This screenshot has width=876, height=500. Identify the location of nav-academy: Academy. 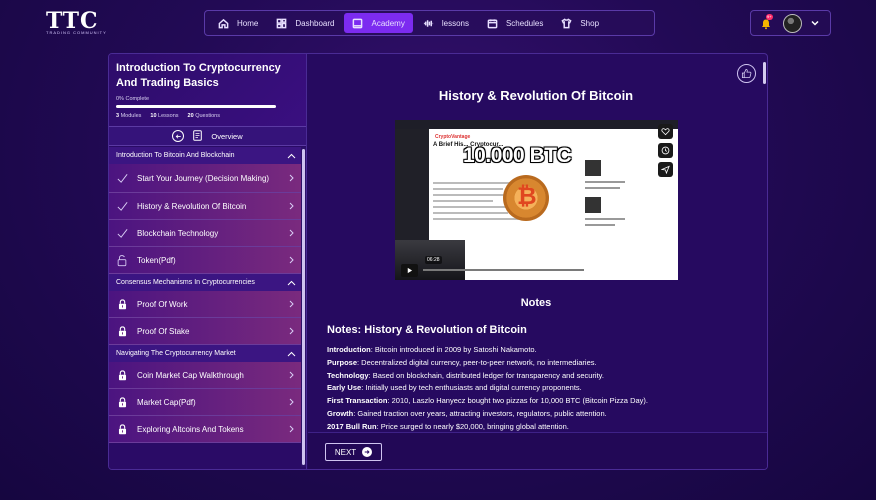
(378, 23).